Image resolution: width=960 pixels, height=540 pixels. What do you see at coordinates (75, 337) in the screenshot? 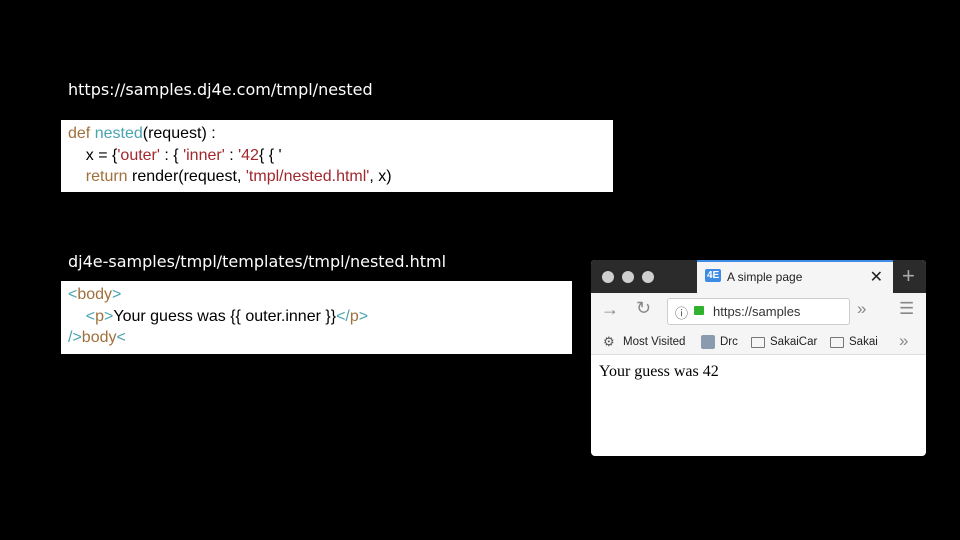
I see `bracket: />` at bounding box center [75, 337].